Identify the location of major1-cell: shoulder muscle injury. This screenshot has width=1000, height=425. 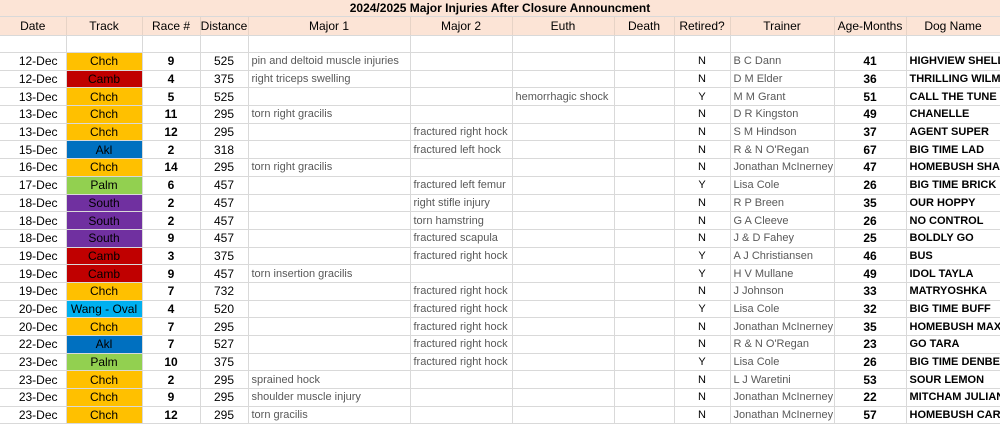
(329, 397).